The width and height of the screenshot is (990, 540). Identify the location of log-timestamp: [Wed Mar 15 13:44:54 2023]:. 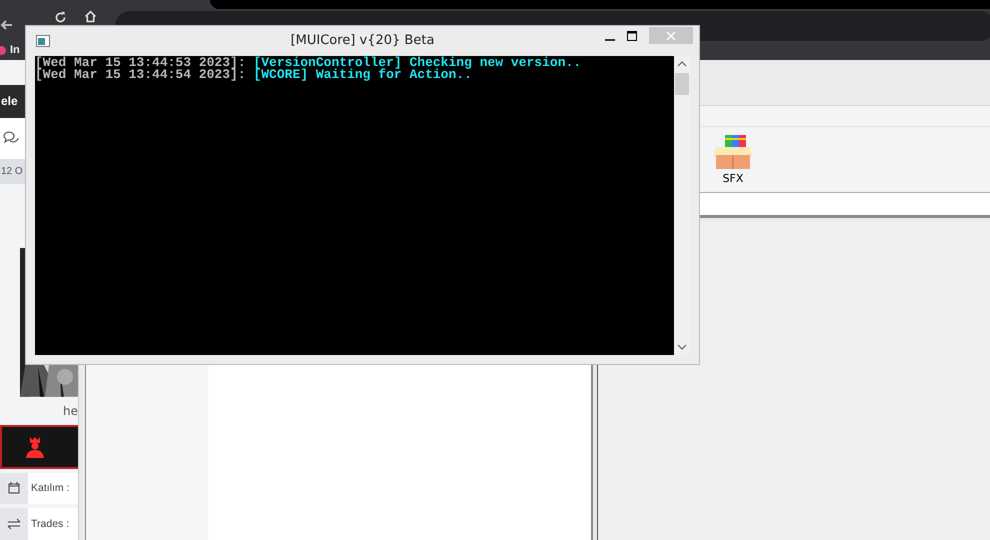
(140, 74).